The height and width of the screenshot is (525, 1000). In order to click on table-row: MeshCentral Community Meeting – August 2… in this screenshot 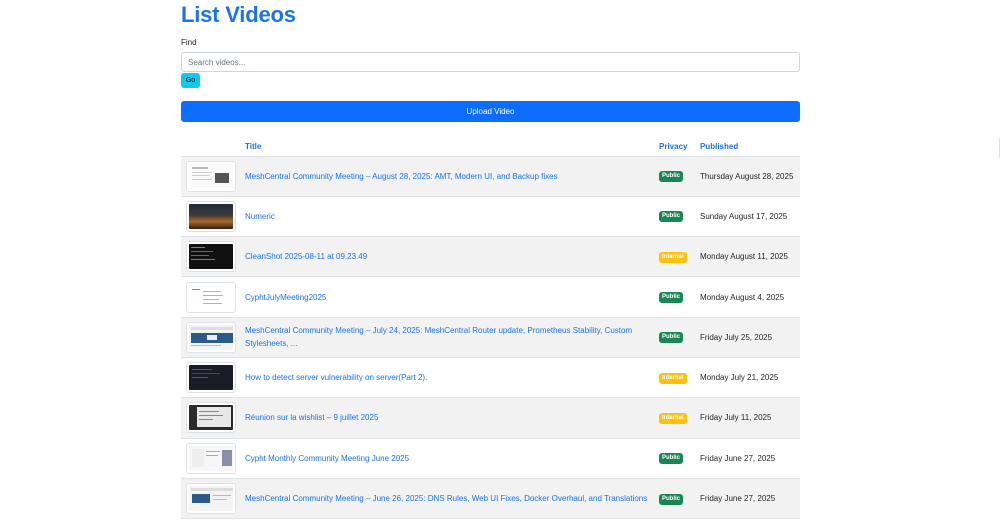, I will do `click(490, 176)`.